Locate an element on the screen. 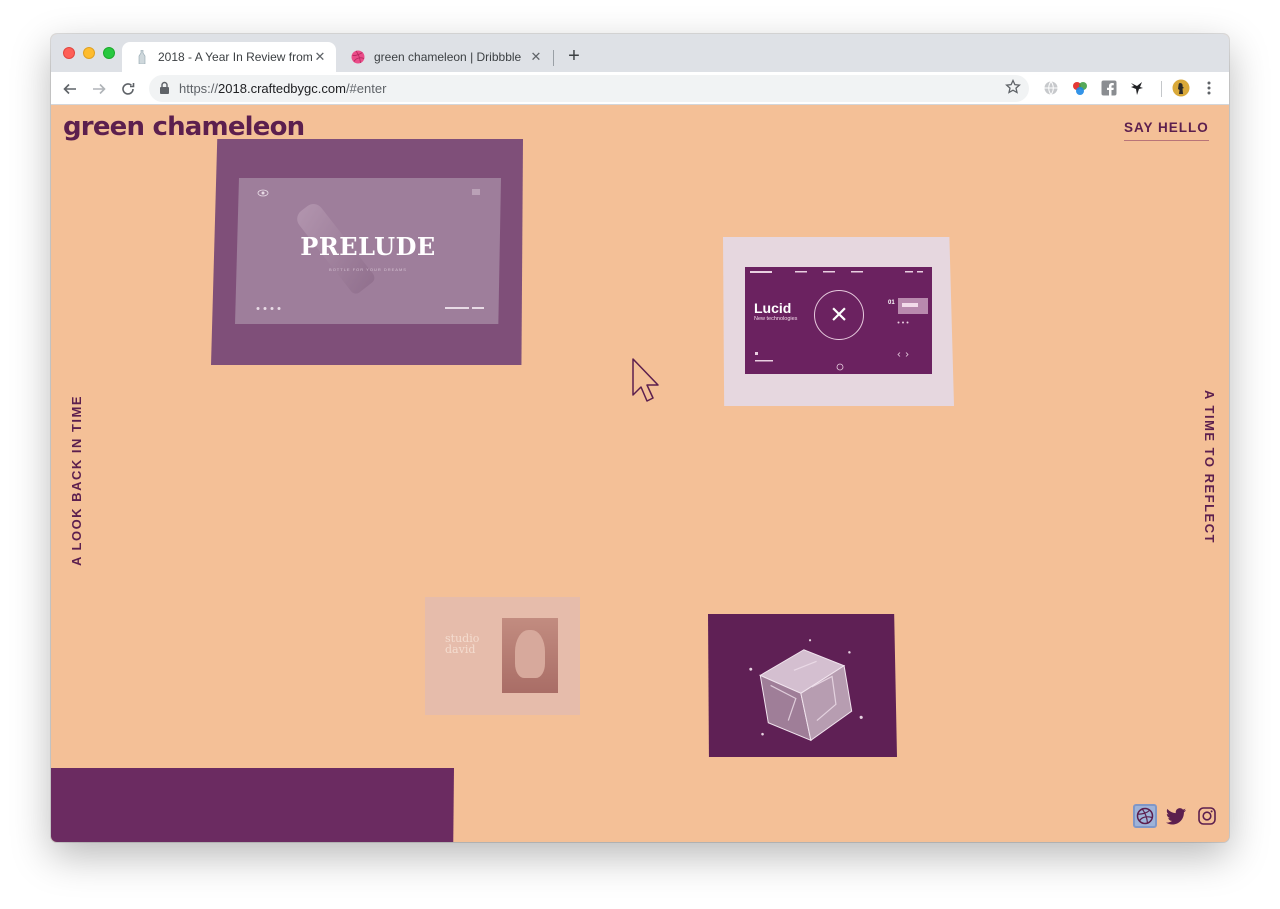 This screenshot has width=1280, height=909. browser-toolbar: https://2018.craftedbygc.com/#enter is located at coordinates (640, 88).